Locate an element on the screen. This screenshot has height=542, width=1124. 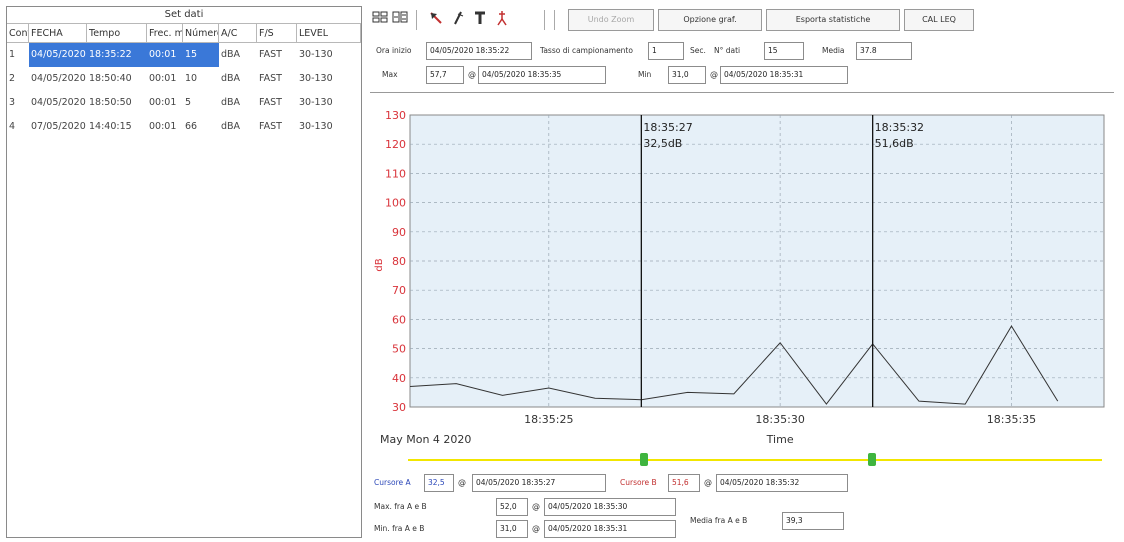
cursor-a-at-symbol: @ is located at coordinates (462, 482).